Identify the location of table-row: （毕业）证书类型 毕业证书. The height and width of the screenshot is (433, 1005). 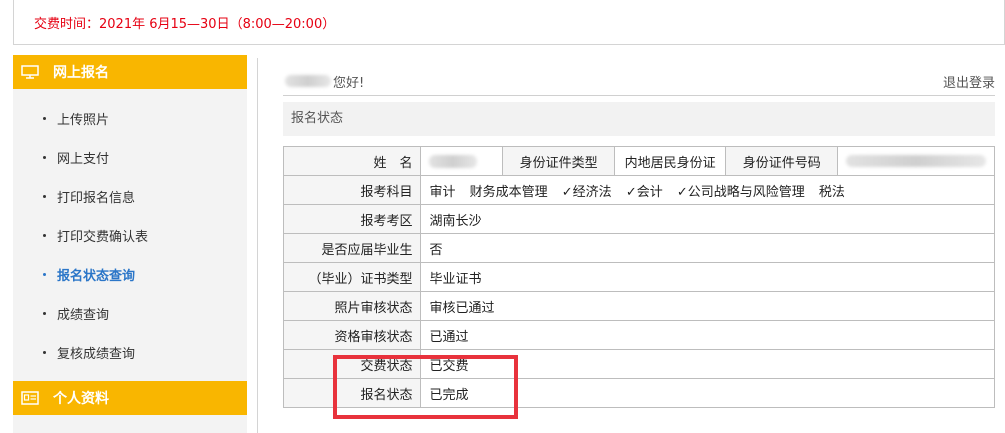
(638, 277).